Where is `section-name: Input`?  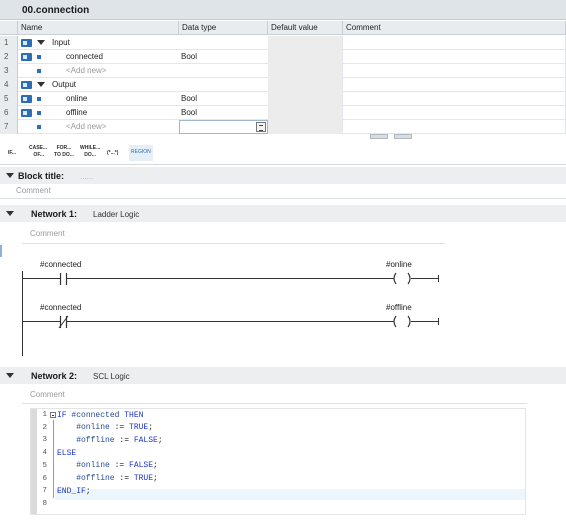 section-name: Input is located at coordinates (61, 42).